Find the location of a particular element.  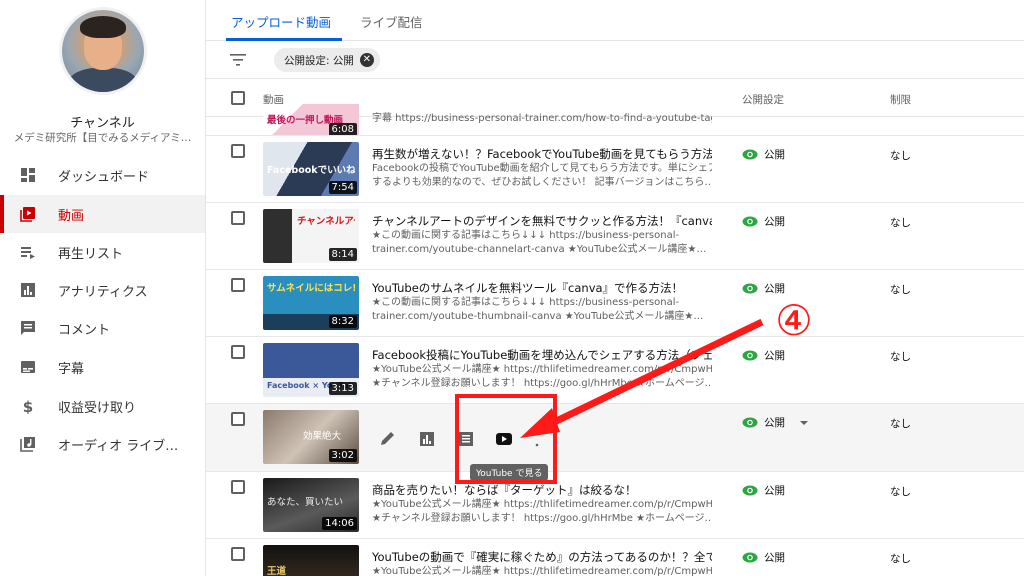

duration-badge: 6:08 is located at coordinates (342, 129).